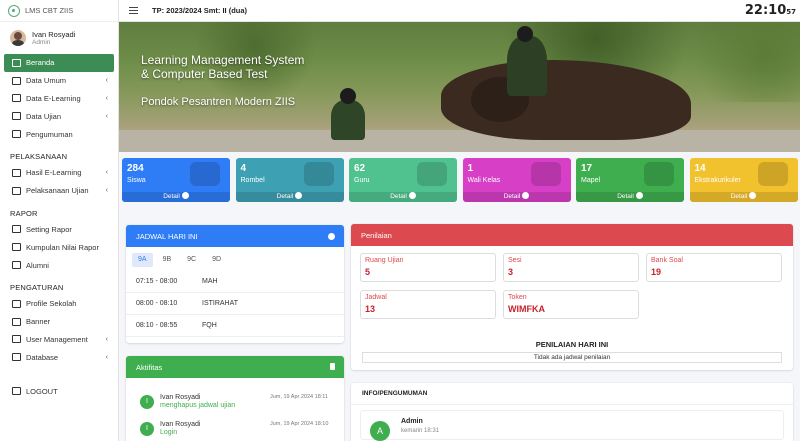 This screenshot has width=800, height=441. Describe the element at coordinates (376, 235) in the screenshot. I see `penilaian-title: Penilaian` at that location.